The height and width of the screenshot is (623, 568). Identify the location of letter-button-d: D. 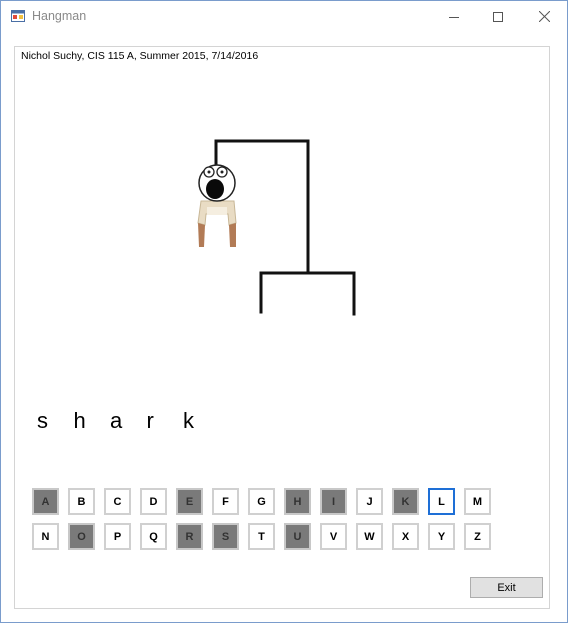
(153, 501).